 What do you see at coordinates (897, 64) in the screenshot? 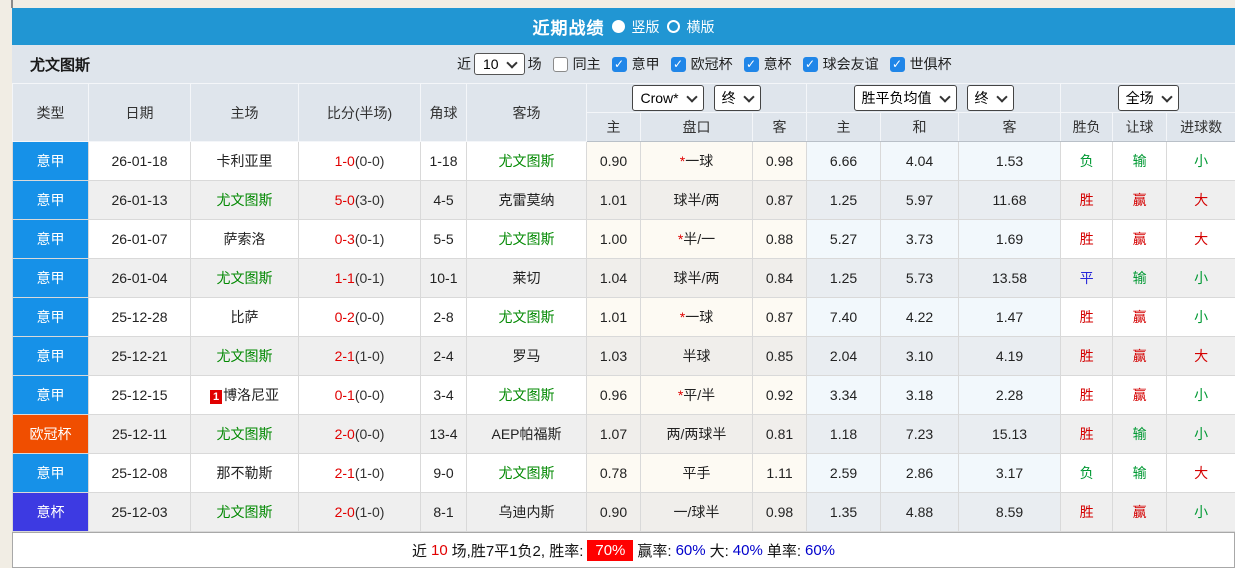
I see `league-checkbox-cwc` at bounding box center [897, 64].